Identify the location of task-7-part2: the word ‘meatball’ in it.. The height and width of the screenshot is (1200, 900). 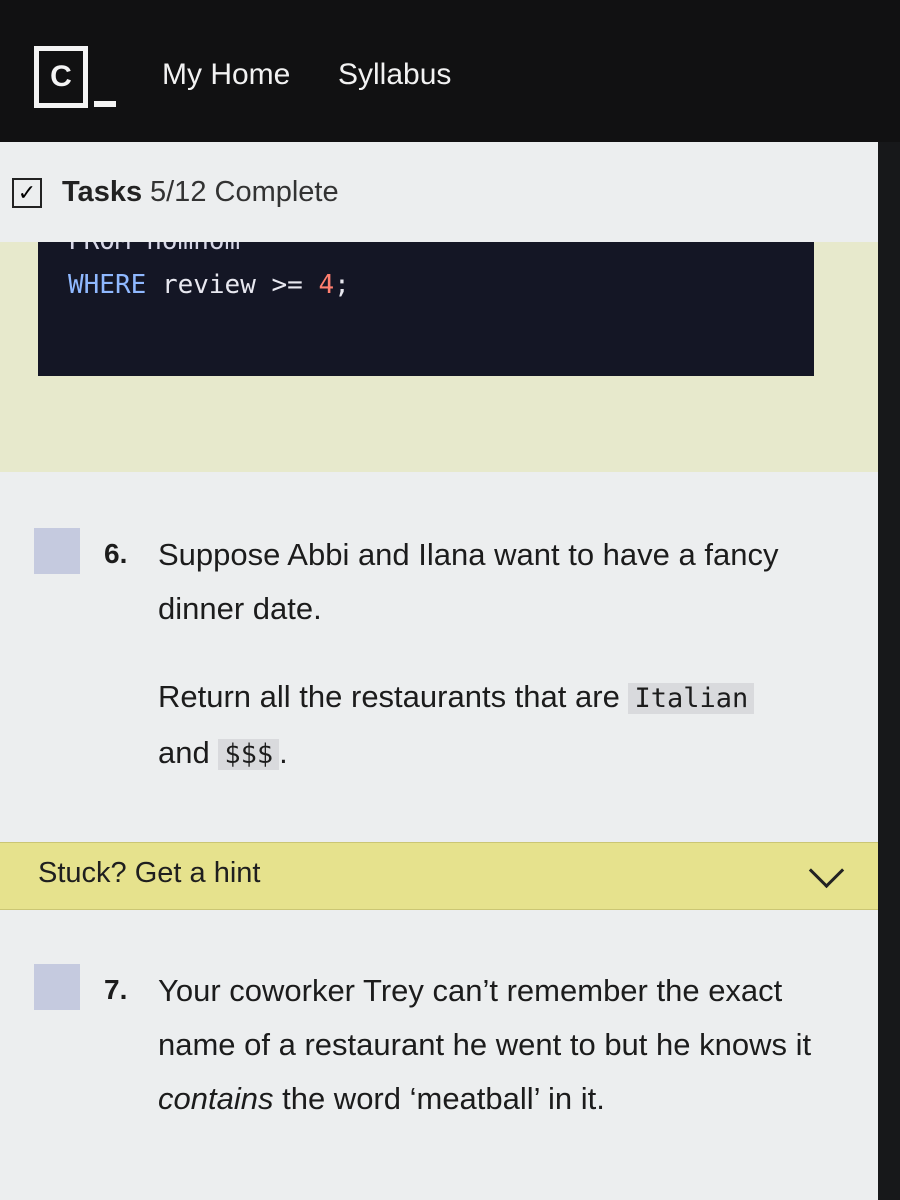
(443, 1098).